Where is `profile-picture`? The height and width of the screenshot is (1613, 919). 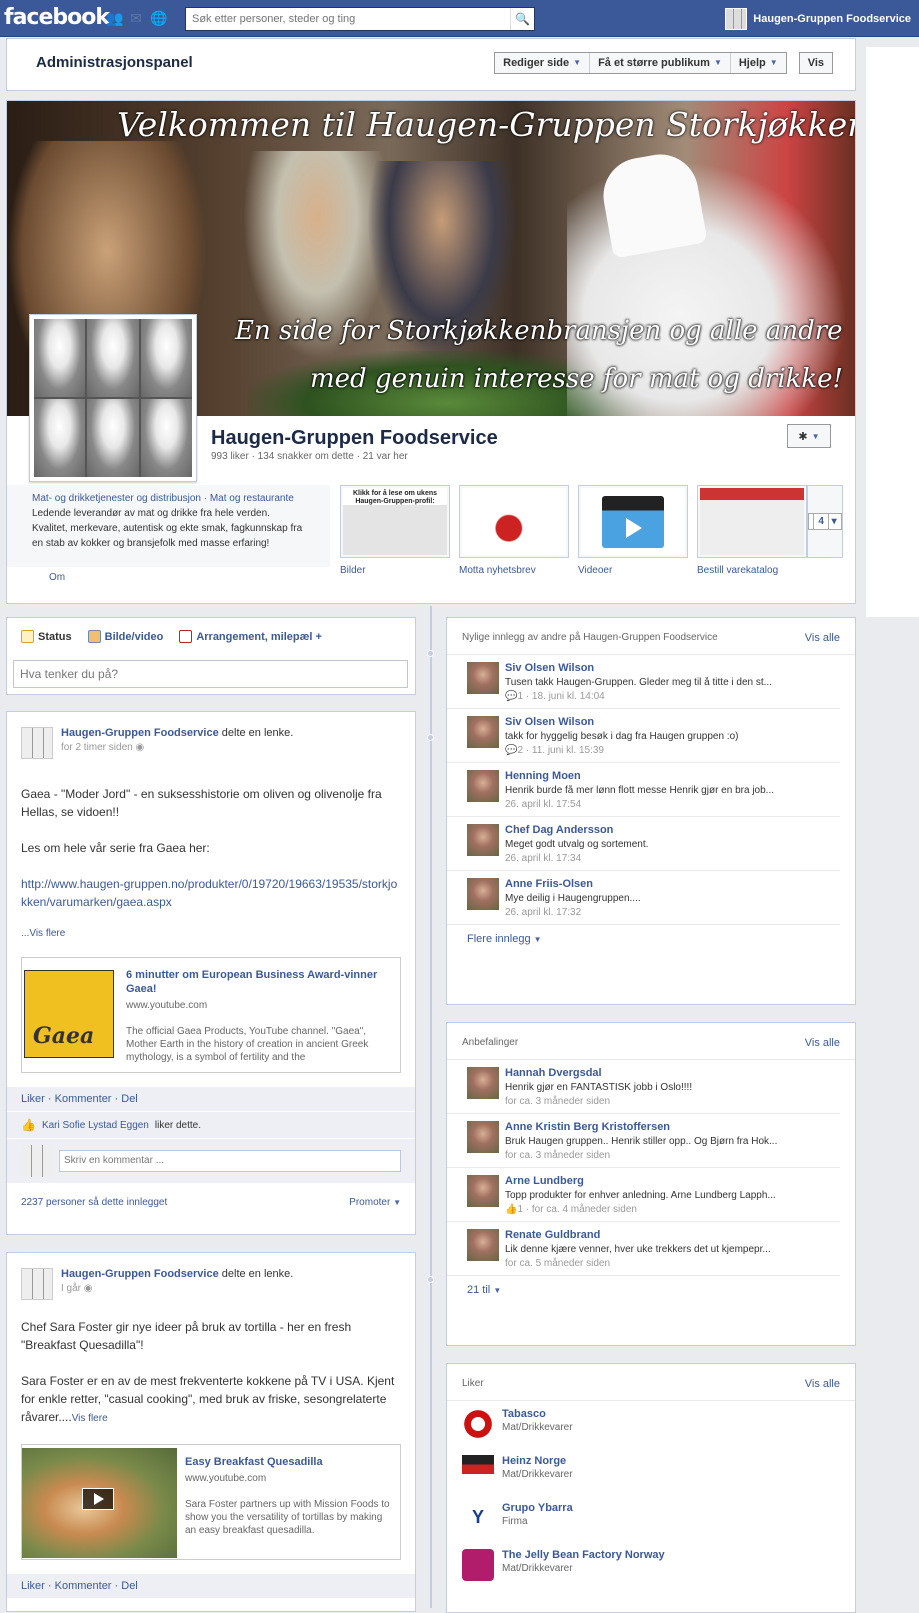 profile-picture is located at coordinates (113, 398).